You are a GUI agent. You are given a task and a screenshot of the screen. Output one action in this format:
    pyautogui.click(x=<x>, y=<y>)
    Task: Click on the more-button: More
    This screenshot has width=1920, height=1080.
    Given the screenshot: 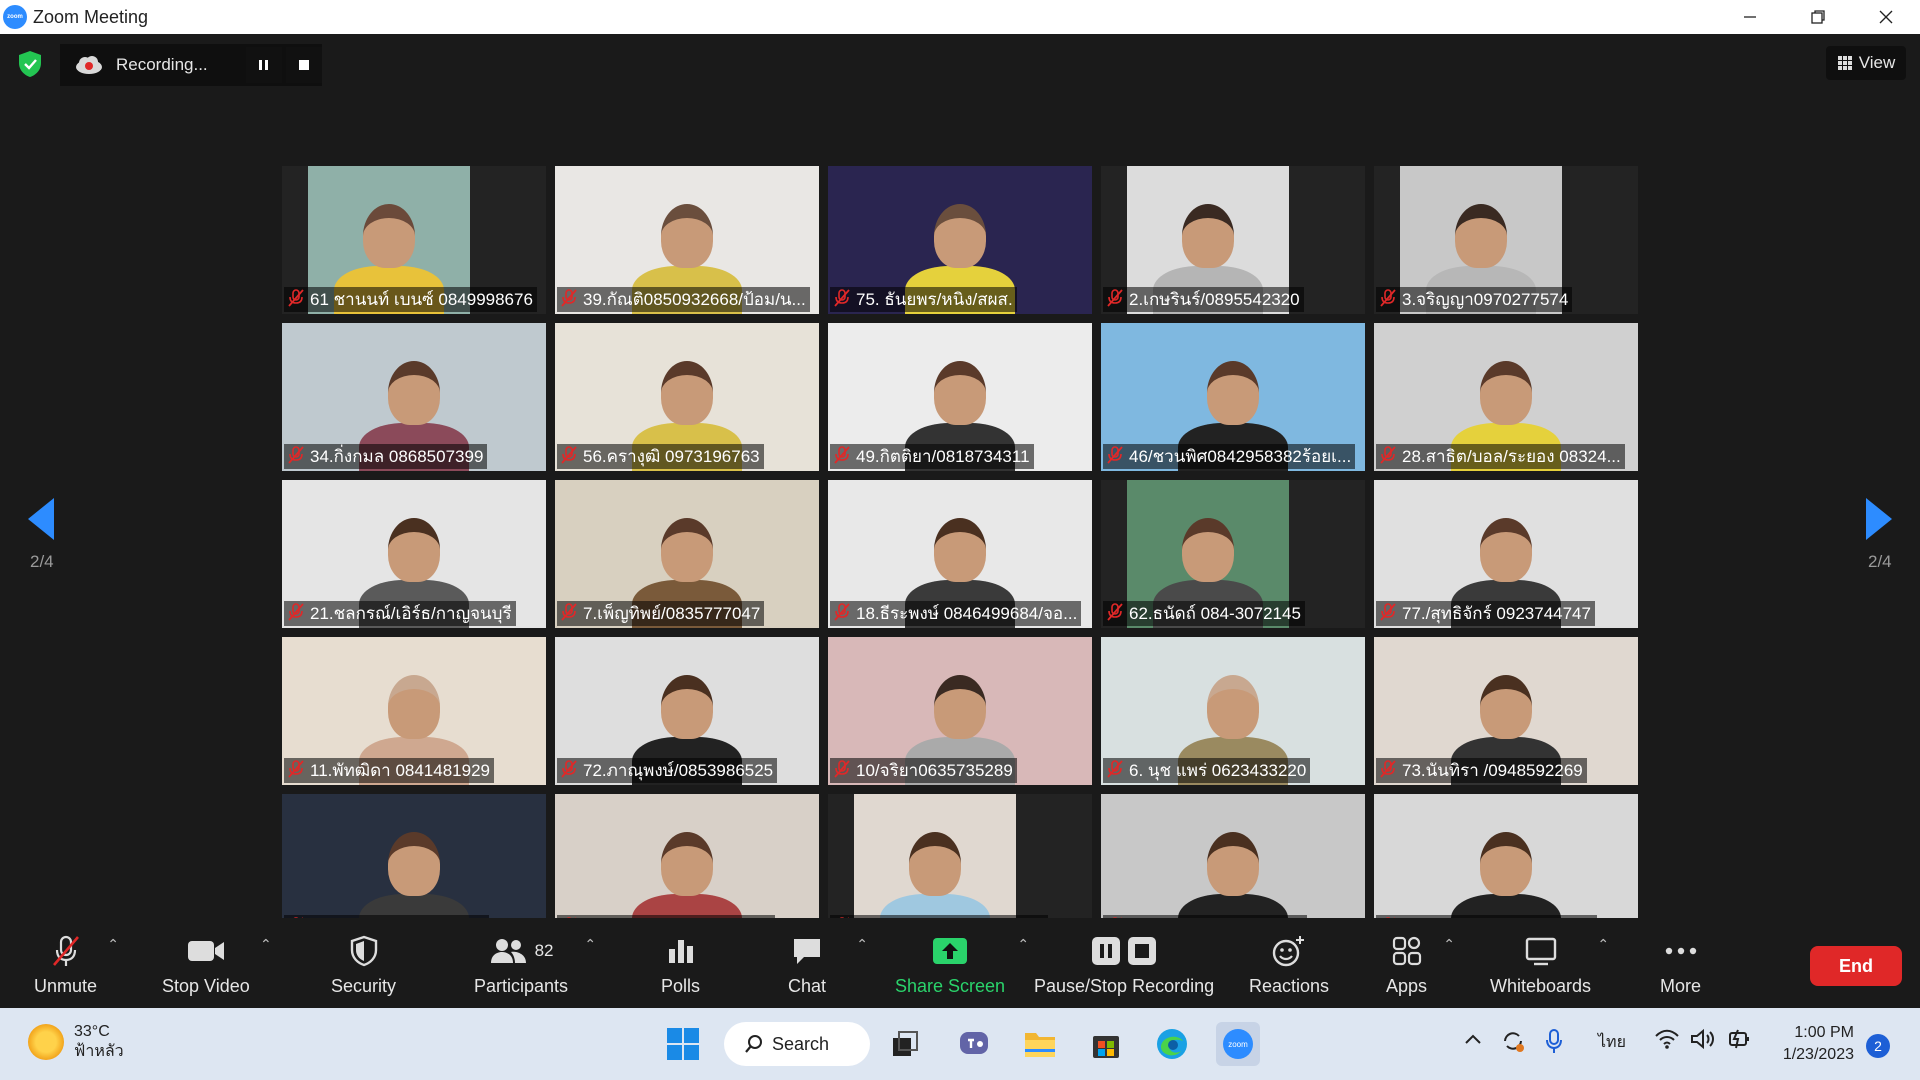 What is the action you would take?
    pyautogui.click(x=1680, y=965)
    